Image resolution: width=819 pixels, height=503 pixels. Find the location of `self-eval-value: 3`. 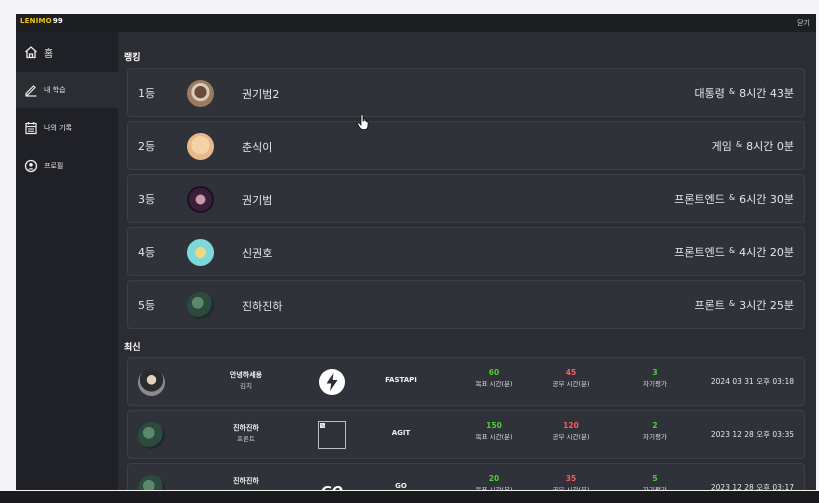

self-eval-value: 3 is located at coordinates (655, 372).